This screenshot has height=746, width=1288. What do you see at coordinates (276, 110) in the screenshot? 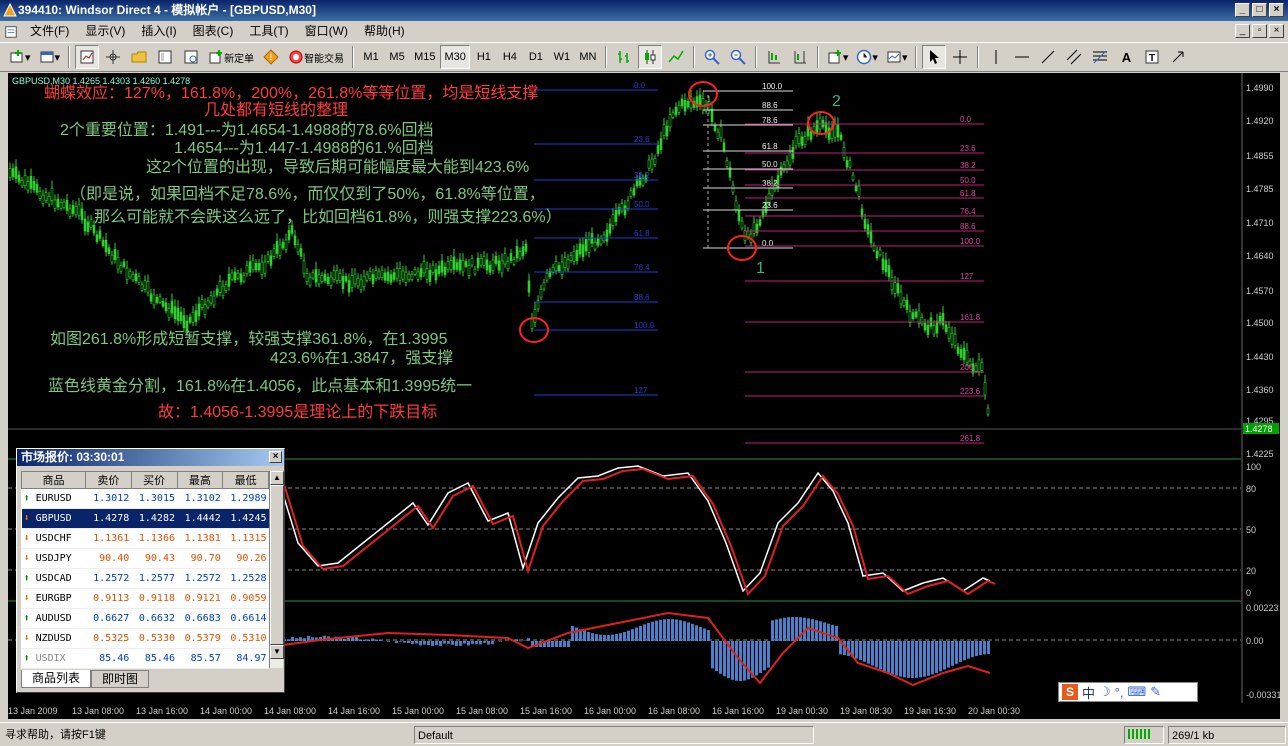
I see `annotation-consolidation: 几处都有短线的整理` at bounding box center [276, 110].